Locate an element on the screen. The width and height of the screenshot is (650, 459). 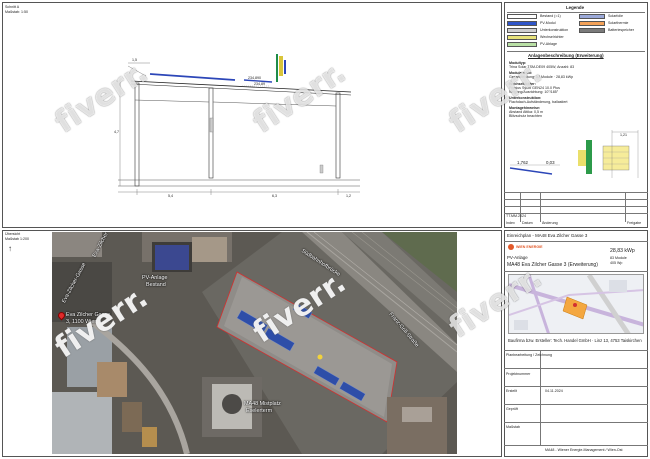
plan-info-3: Erstellt is located at coordinates (511, 391).